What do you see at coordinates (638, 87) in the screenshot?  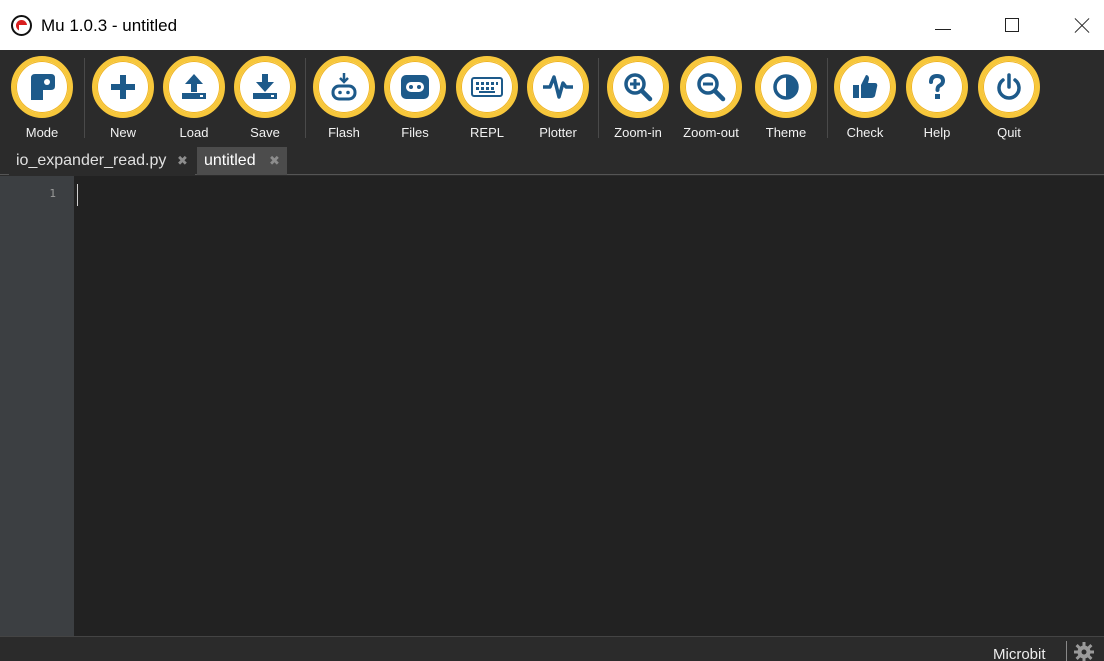 I see `zoom-in-icon` at bounding box center [638, 87].